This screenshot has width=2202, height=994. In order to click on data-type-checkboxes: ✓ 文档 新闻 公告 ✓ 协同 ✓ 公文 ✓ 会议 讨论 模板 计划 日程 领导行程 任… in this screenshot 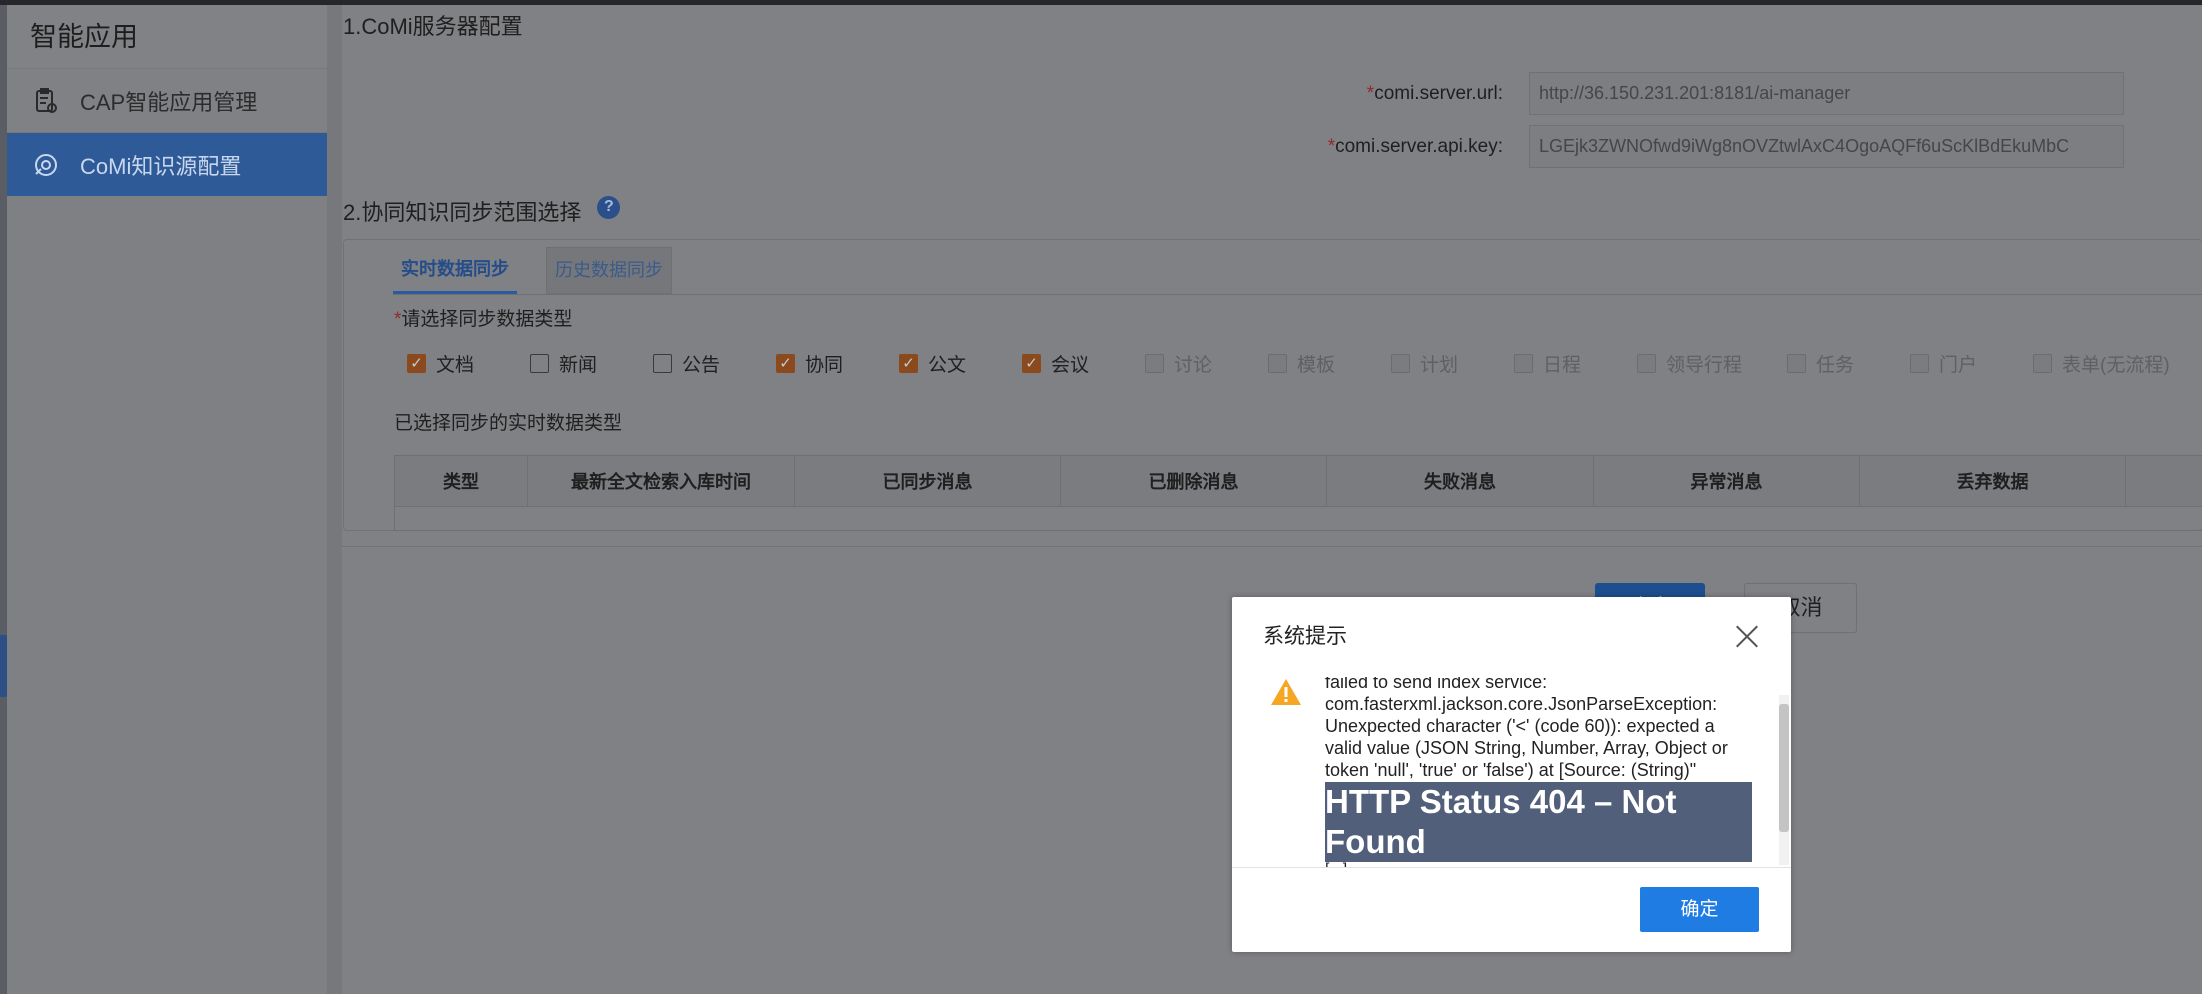, I will do `click(1295, 363)`.